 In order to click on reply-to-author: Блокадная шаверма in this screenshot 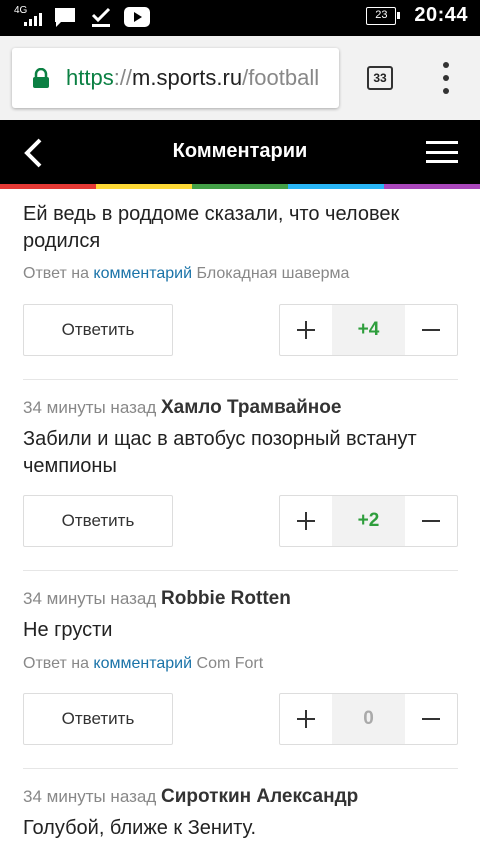, I will do `click(273, 273)`.